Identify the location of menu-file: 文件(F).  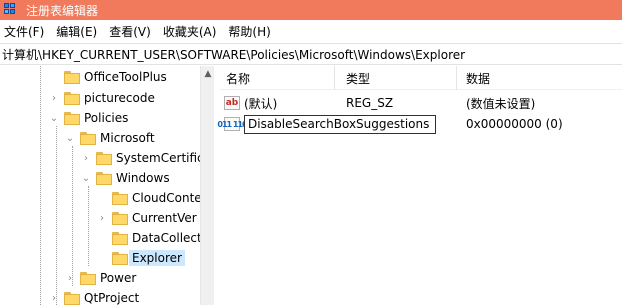
(24, 31).